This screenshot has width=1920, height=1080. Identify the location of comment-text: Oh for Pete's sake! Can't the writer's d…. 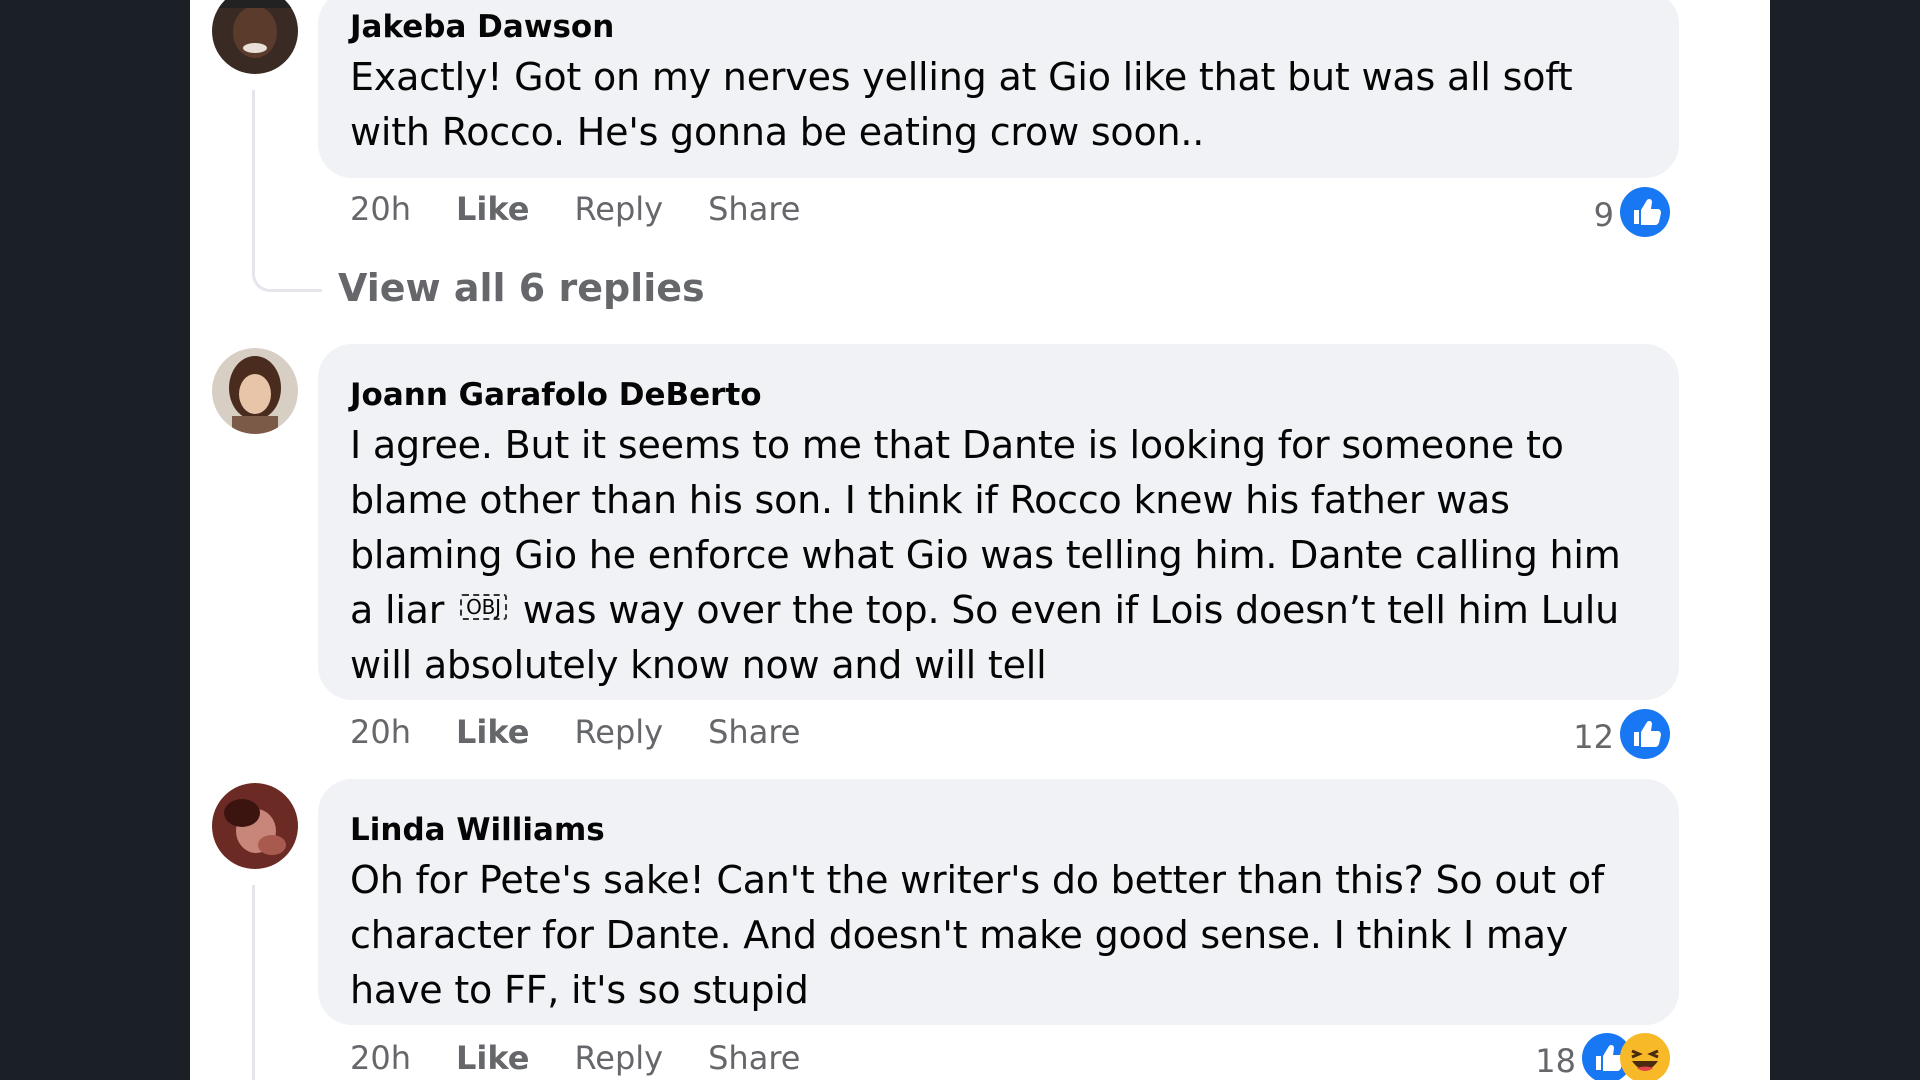
(977, 935).